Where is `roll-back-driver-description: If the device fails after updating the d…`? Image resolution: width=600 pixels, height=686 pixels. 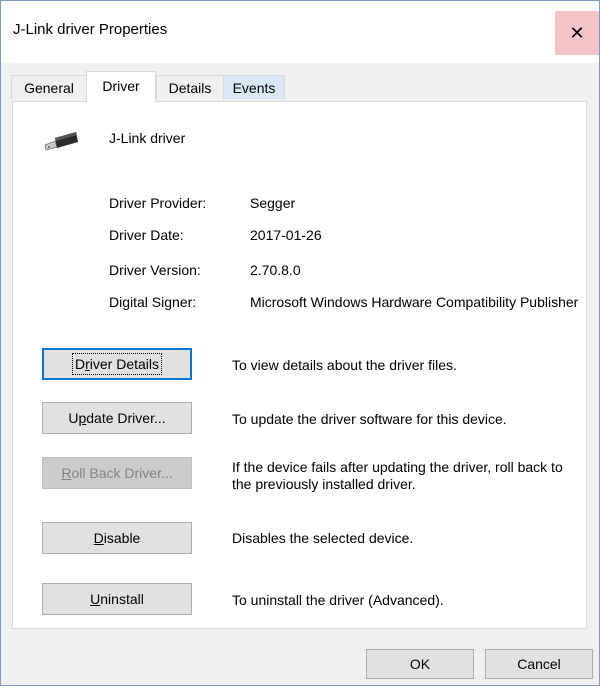 roll-back-driver-description: If the device fails after updating the d… is located at coordinates (397, 475).